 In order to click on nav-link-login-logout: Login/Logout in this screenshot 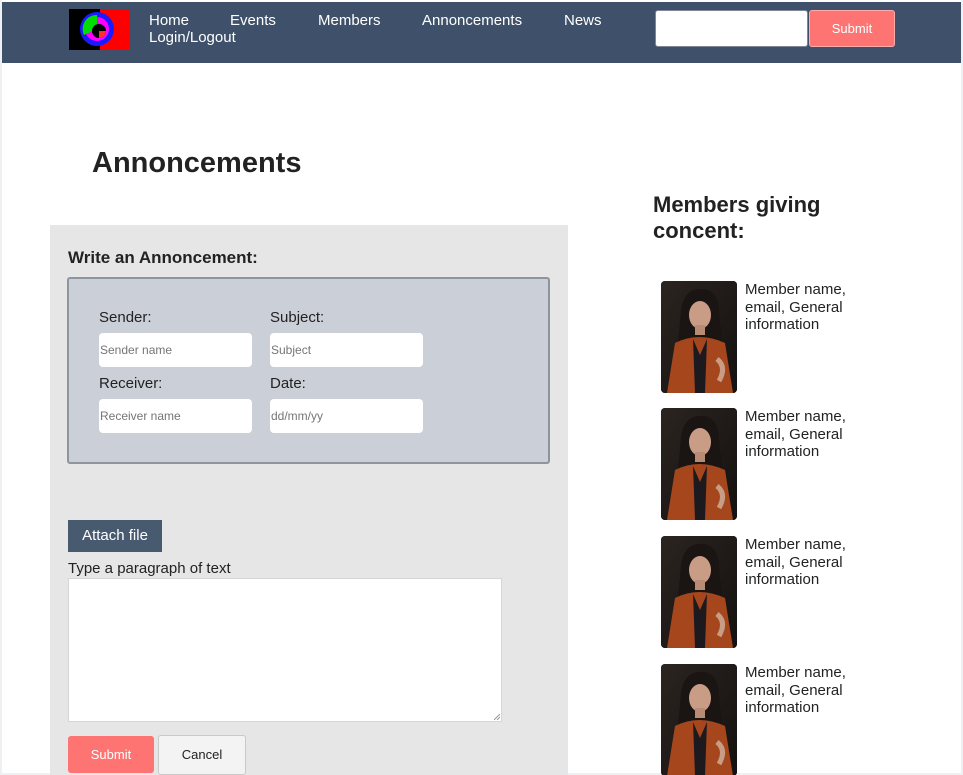, I will do `click(192, 37)`.